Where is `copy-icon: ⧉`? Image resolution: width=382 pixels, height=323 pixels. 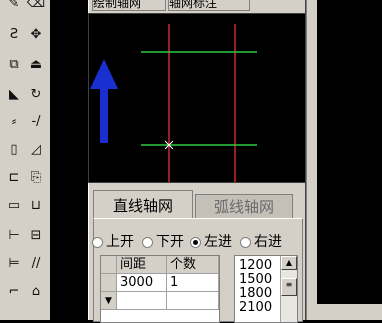 copy-icon: ⧉ is located at coordinates (14, 64).